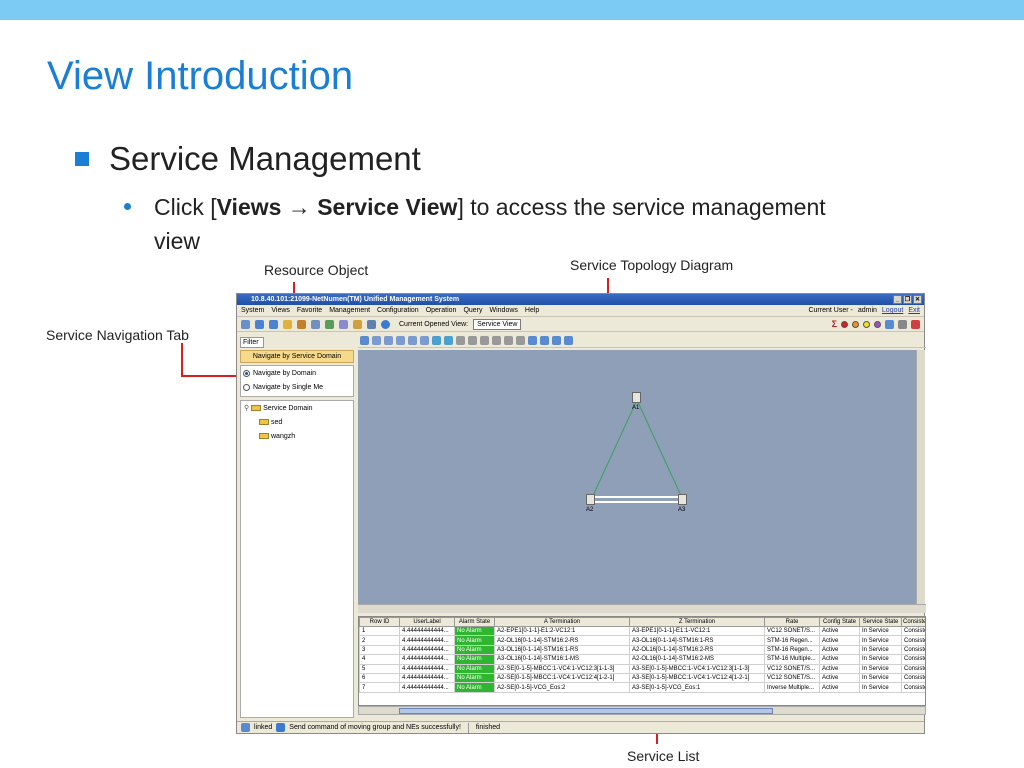  I want to click on column-header: Service State, so click(880, 622).